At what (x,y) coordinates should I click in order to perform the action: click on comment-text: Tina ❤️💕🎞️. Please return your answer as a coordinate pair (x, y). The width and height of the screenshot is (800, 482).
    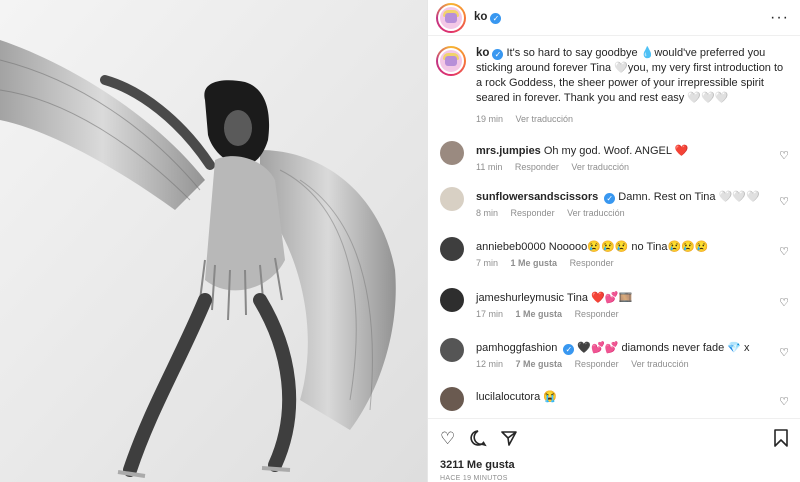
    Looking at the image, I should click on (600, 298).